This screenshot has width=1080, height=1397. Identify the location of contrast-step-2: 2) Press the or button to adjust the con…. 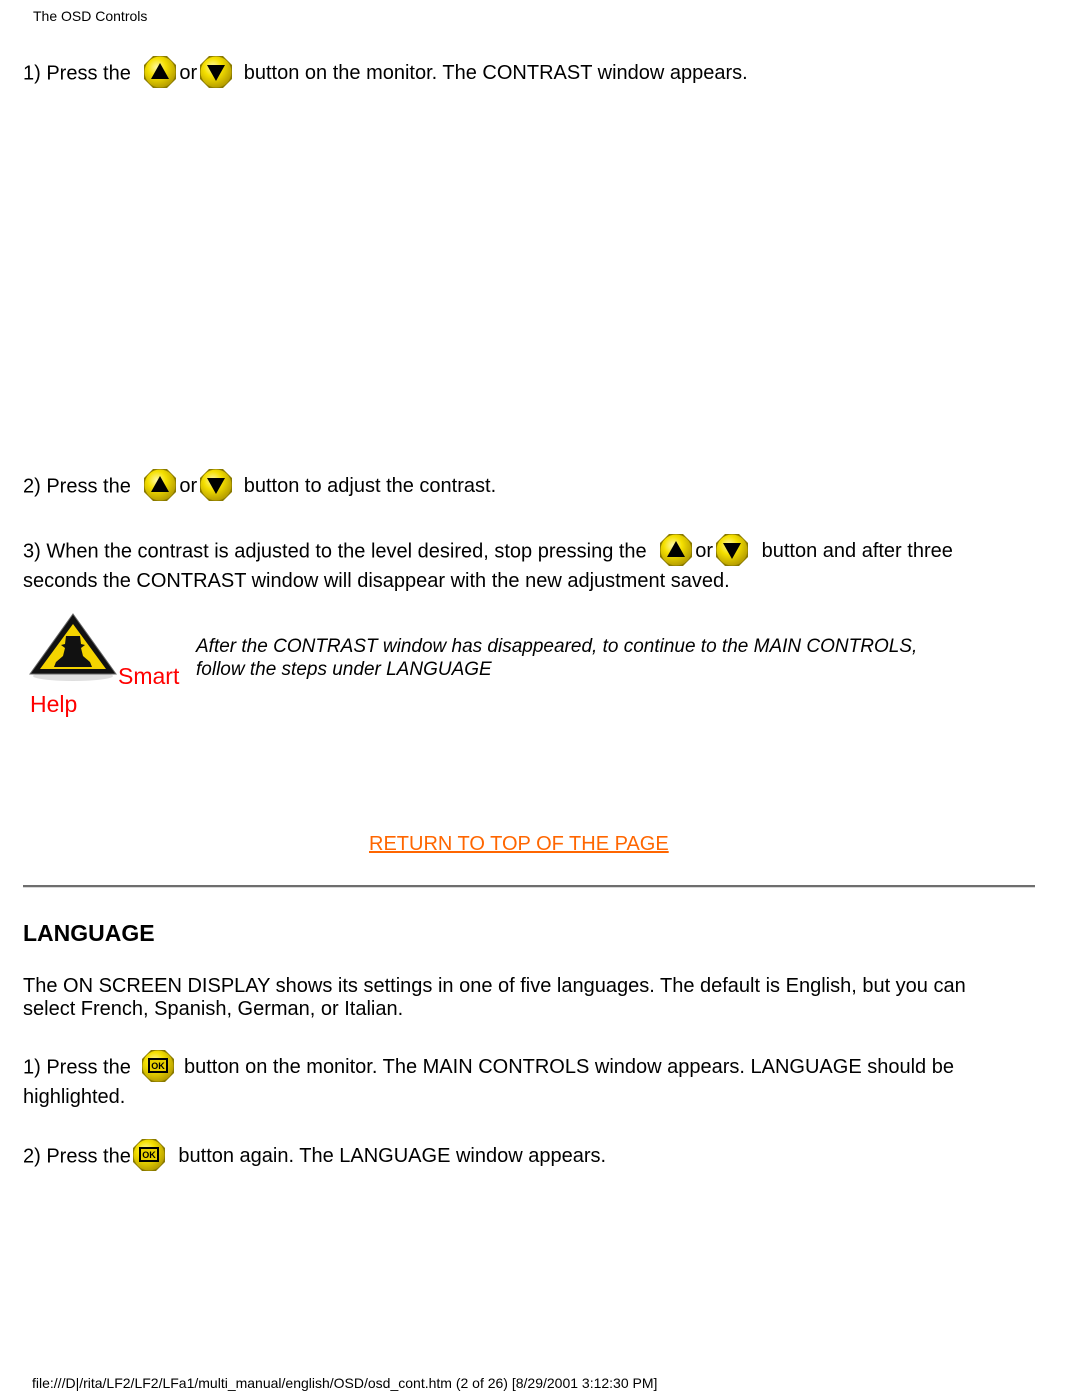
(259, 487).